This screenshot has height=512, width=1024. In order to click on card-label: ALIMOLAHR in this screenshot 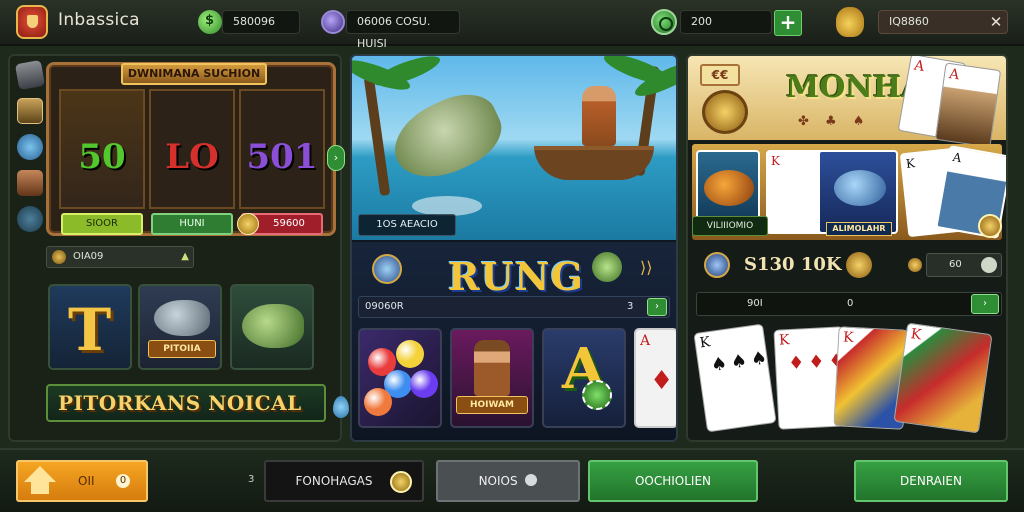, I will do `click(859, 229)`.